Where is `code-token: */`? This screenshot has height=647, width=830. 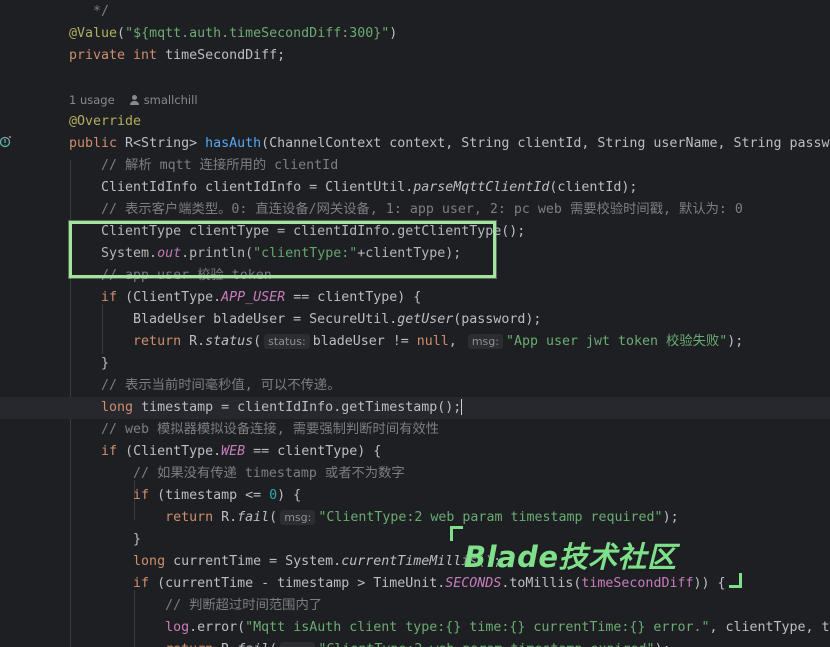 code-token: */ is located at coordinates (89, 11).